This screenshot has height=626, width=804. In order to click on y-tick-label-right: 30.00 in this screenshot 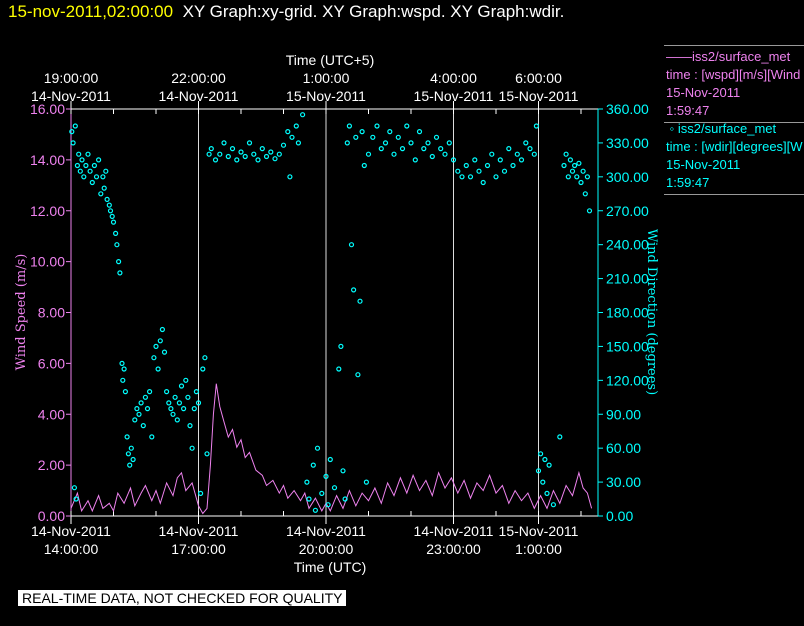, I will do `click(623, 482)`.